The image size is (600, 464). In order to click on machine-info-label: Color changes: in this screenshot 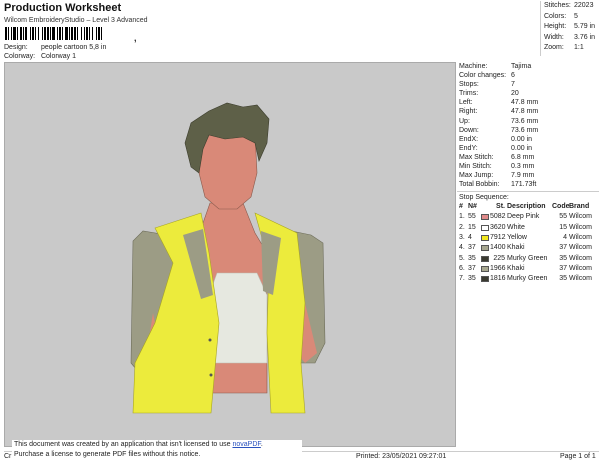, I will do `click(483, 76)`.